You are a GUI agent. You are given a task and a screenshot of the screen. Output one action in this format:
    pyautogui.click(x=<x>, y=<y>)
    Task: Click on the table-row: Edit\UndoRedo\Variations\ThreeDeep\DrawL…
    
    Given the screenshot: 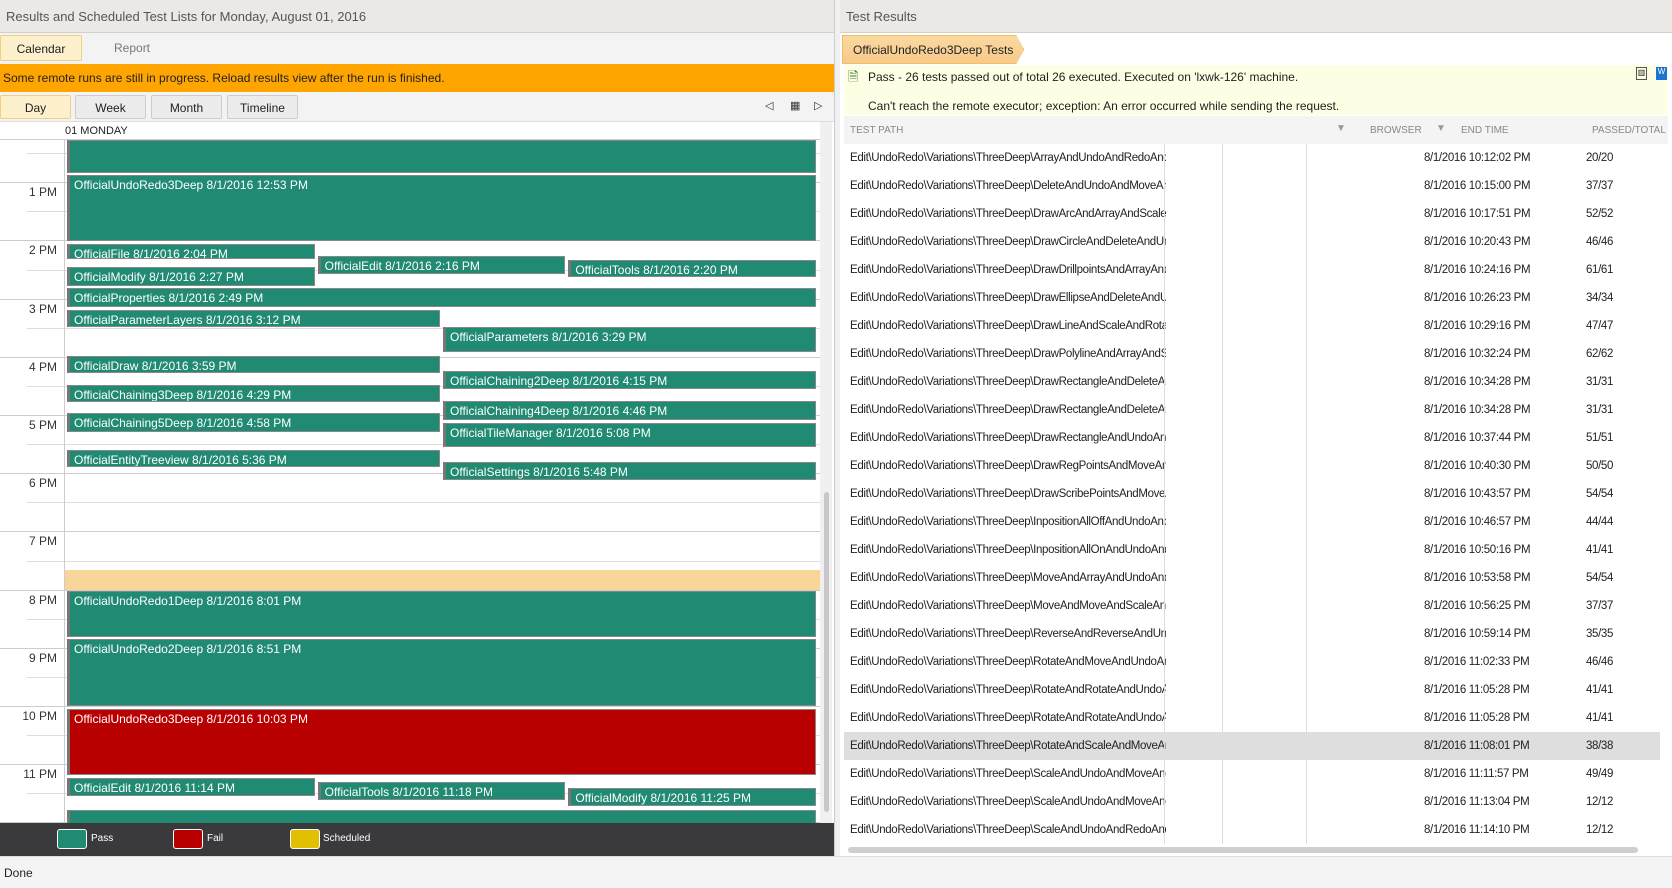 What is the action you would take?
    pyautogui.click(x=1252, y=326)
    